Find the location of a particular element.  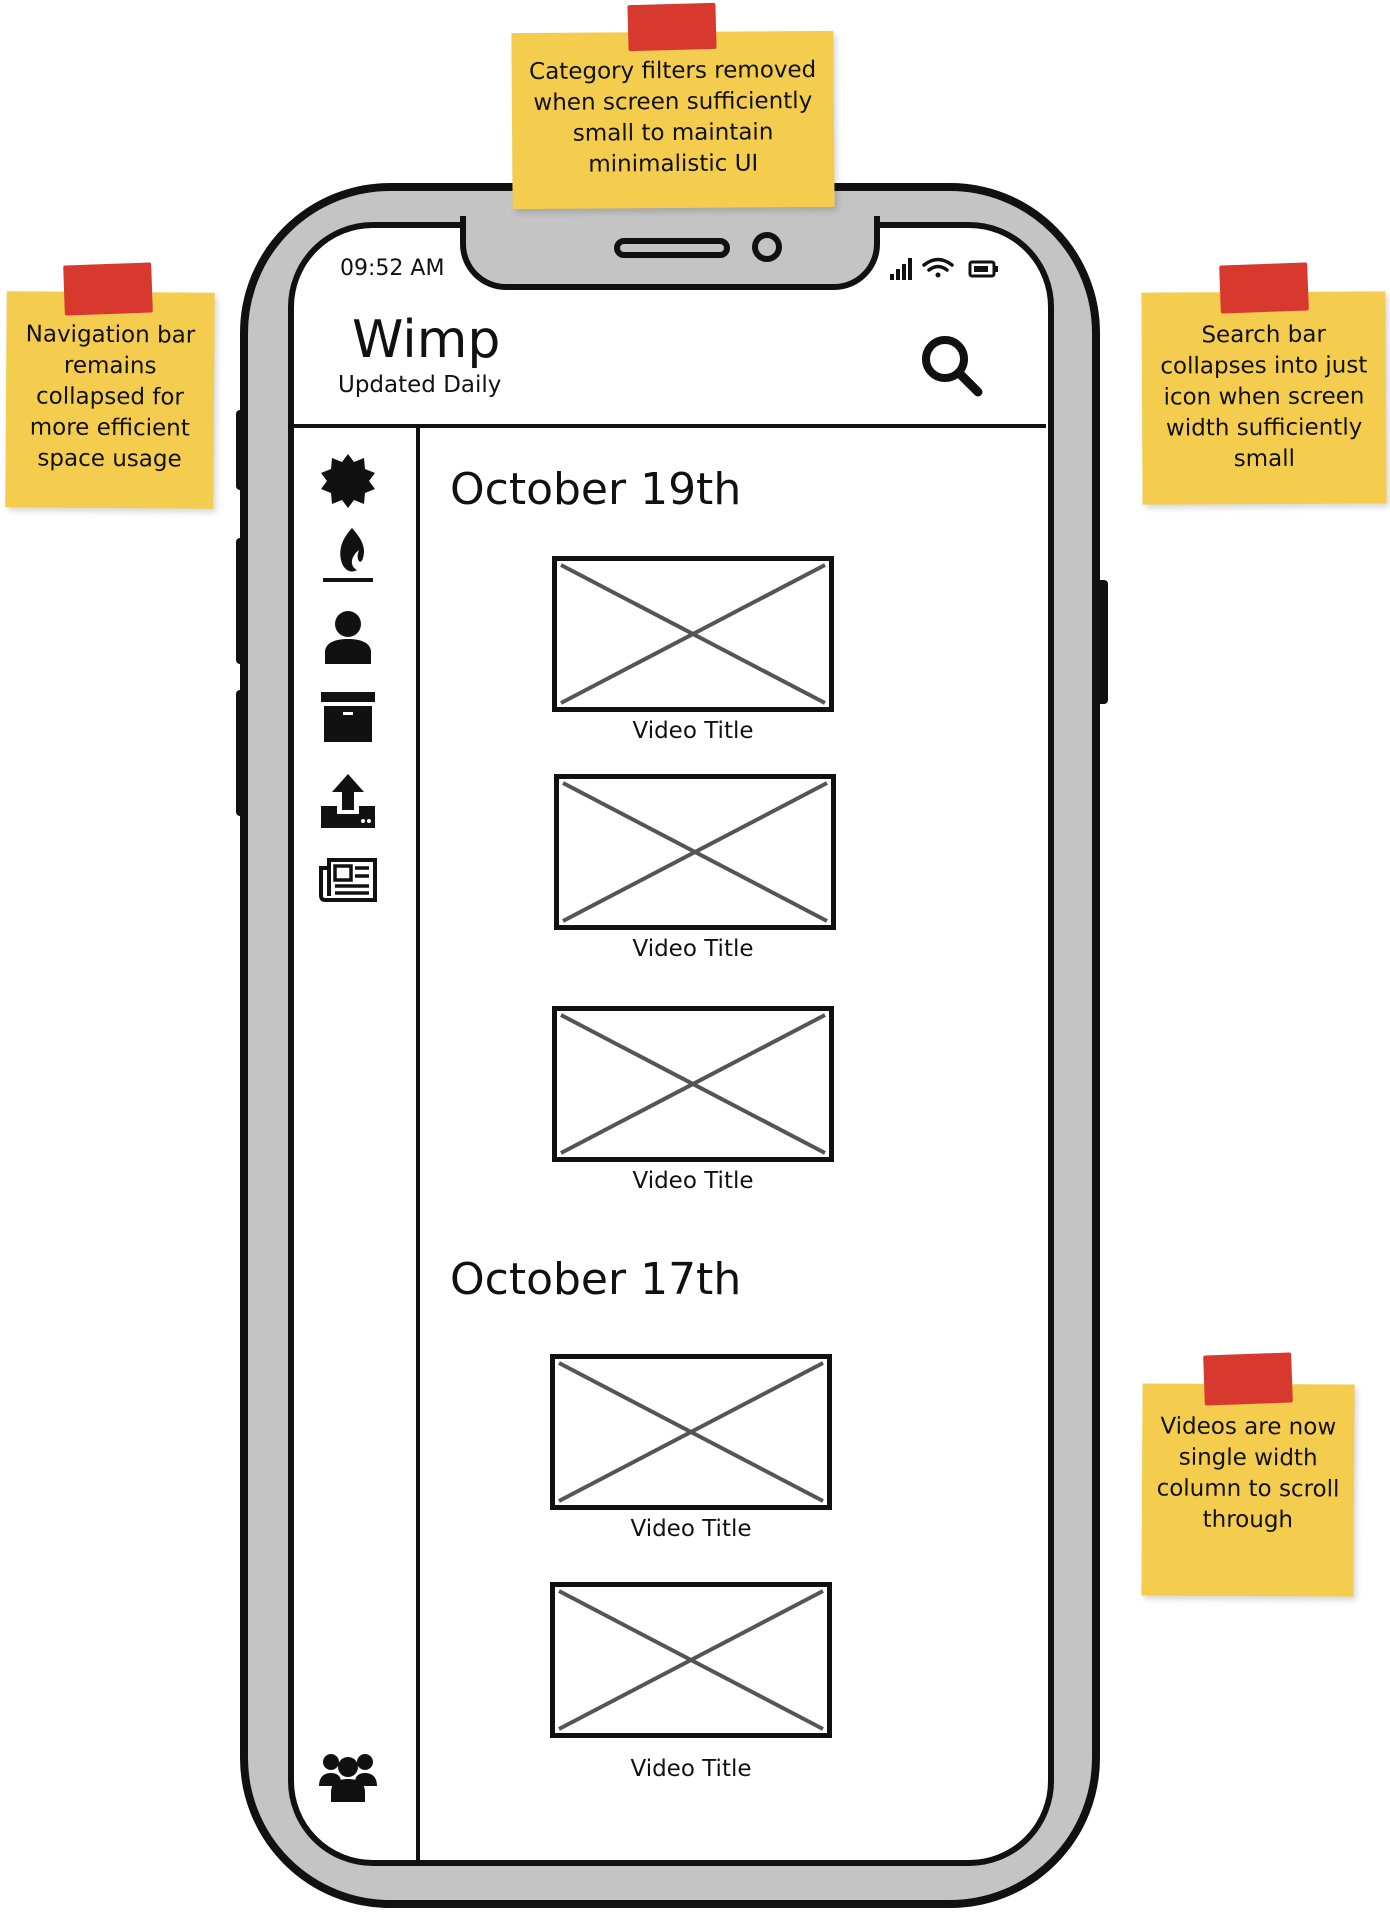

status-icons is located at coordinates (948, 268).